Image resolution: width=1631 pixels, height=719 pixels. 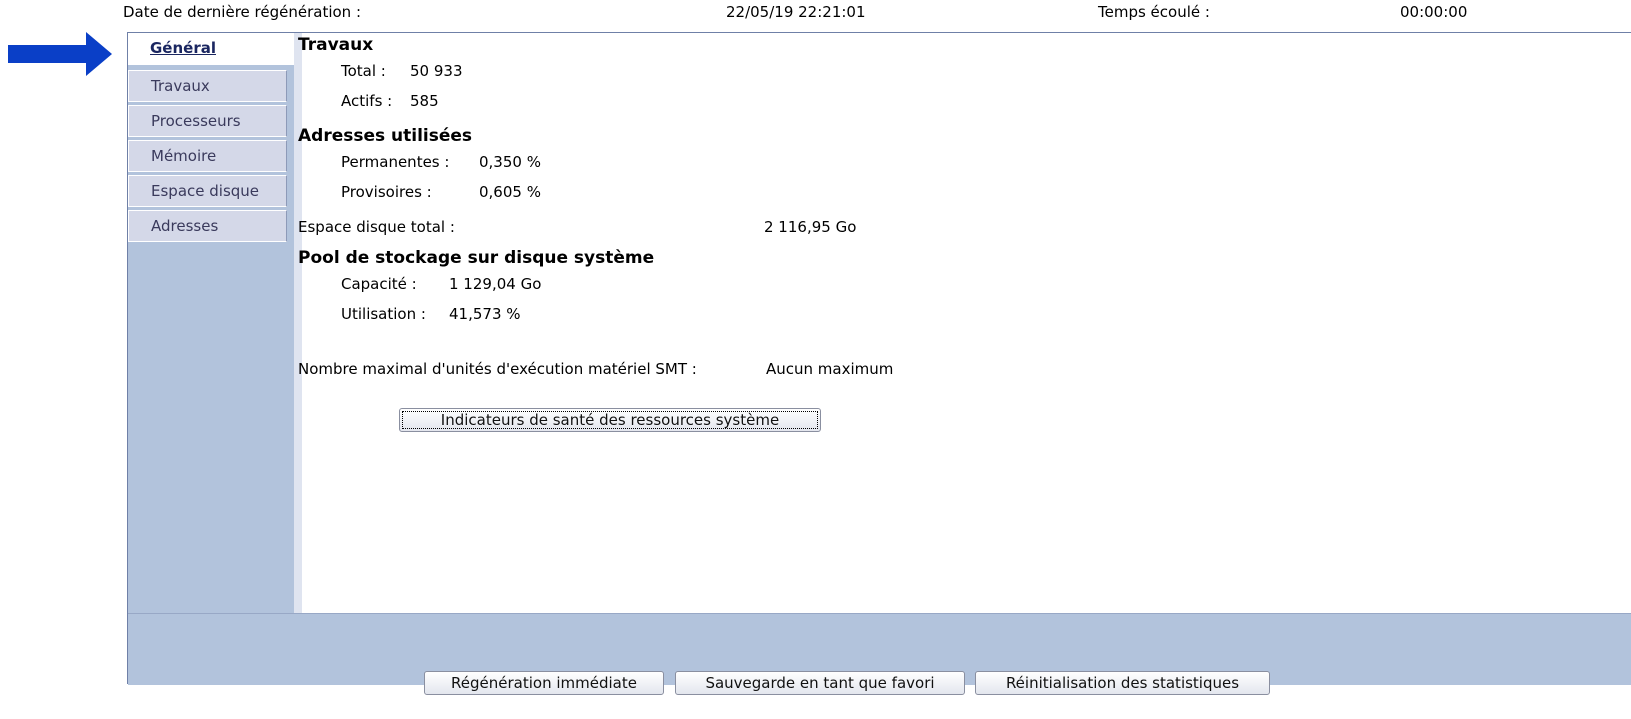 What do you see at coordinates (363, 71) in the screenshot?
I see `jobs-total-label: Total :` at bounding box center [363, 71].